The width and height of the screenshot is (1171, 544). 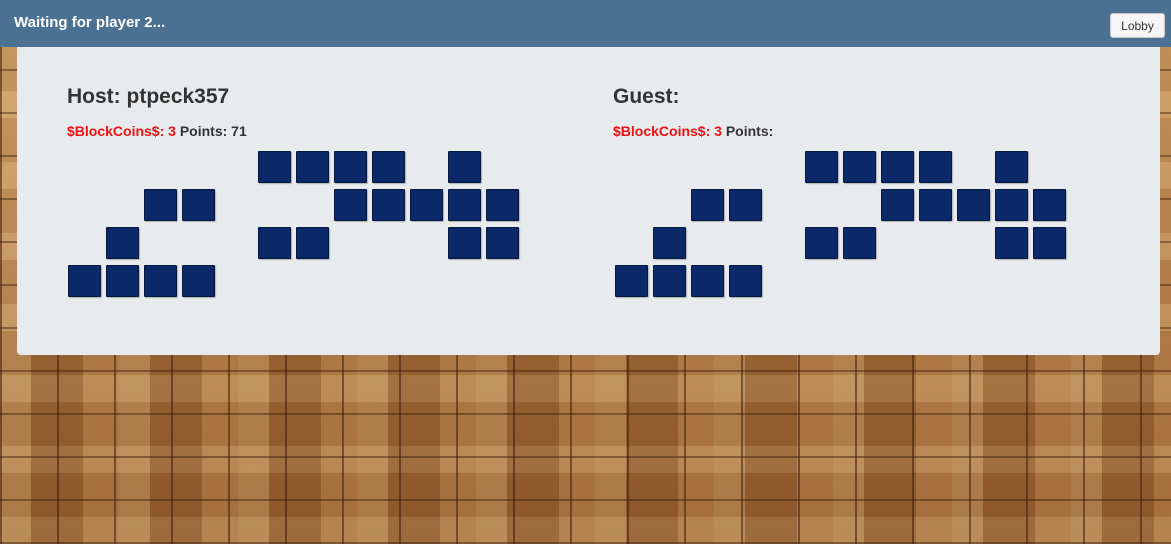 What do you see at coordinates (845, 226) in the screenshot?
I see `guest-board` at bounding box center [845, 226].